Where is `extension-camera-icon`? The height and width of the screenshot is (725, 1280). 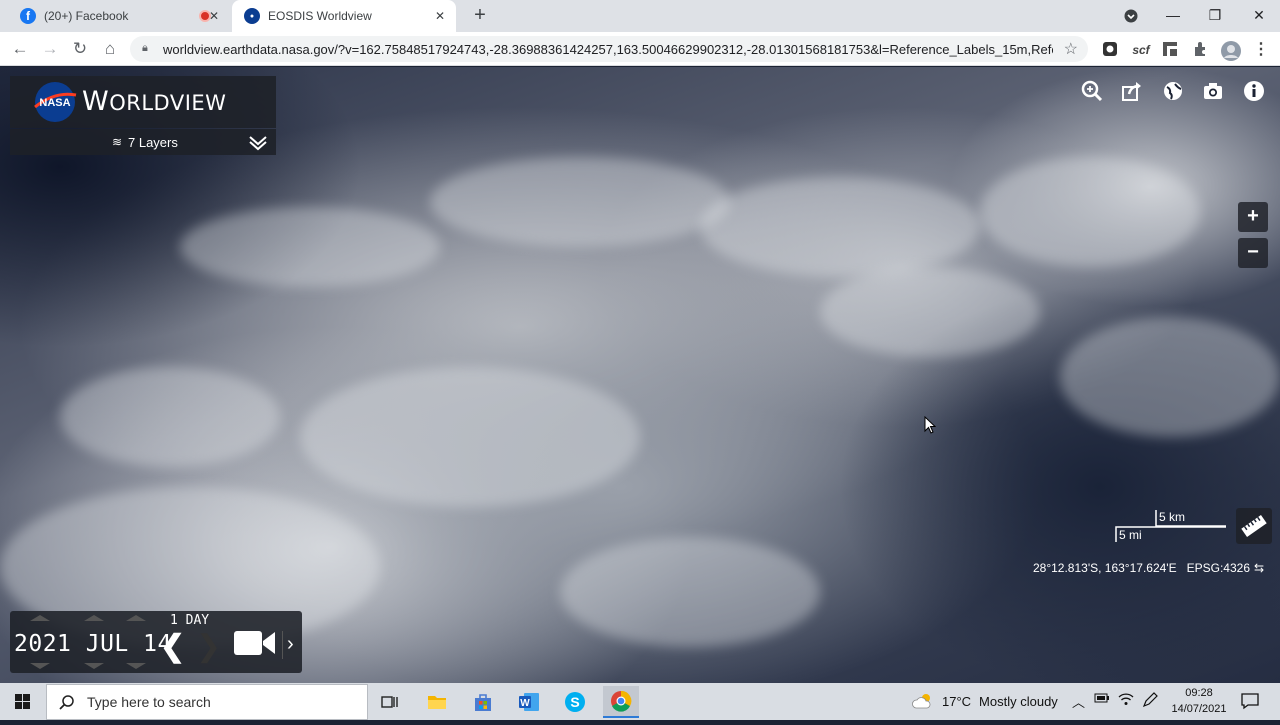 extension-camera-icon is located at coordinates (1110, 50).